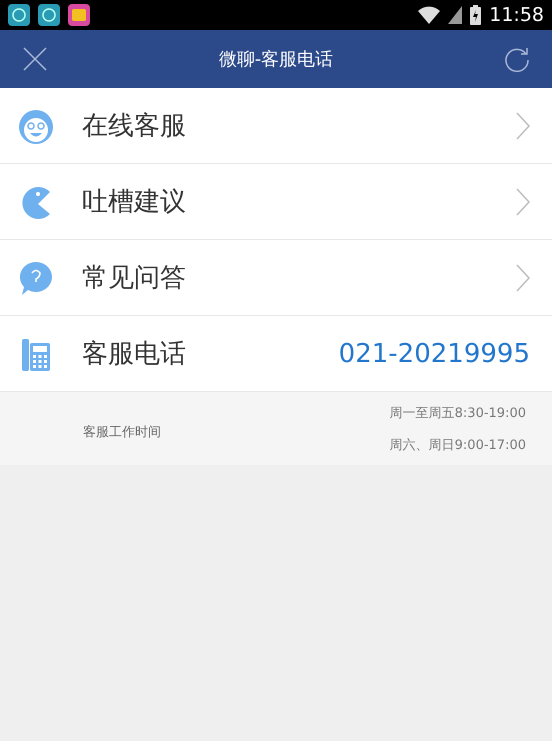  Describe the element at coordinates (134, 354) in the screenshot. I see `item-label: 客服电话` at that location.